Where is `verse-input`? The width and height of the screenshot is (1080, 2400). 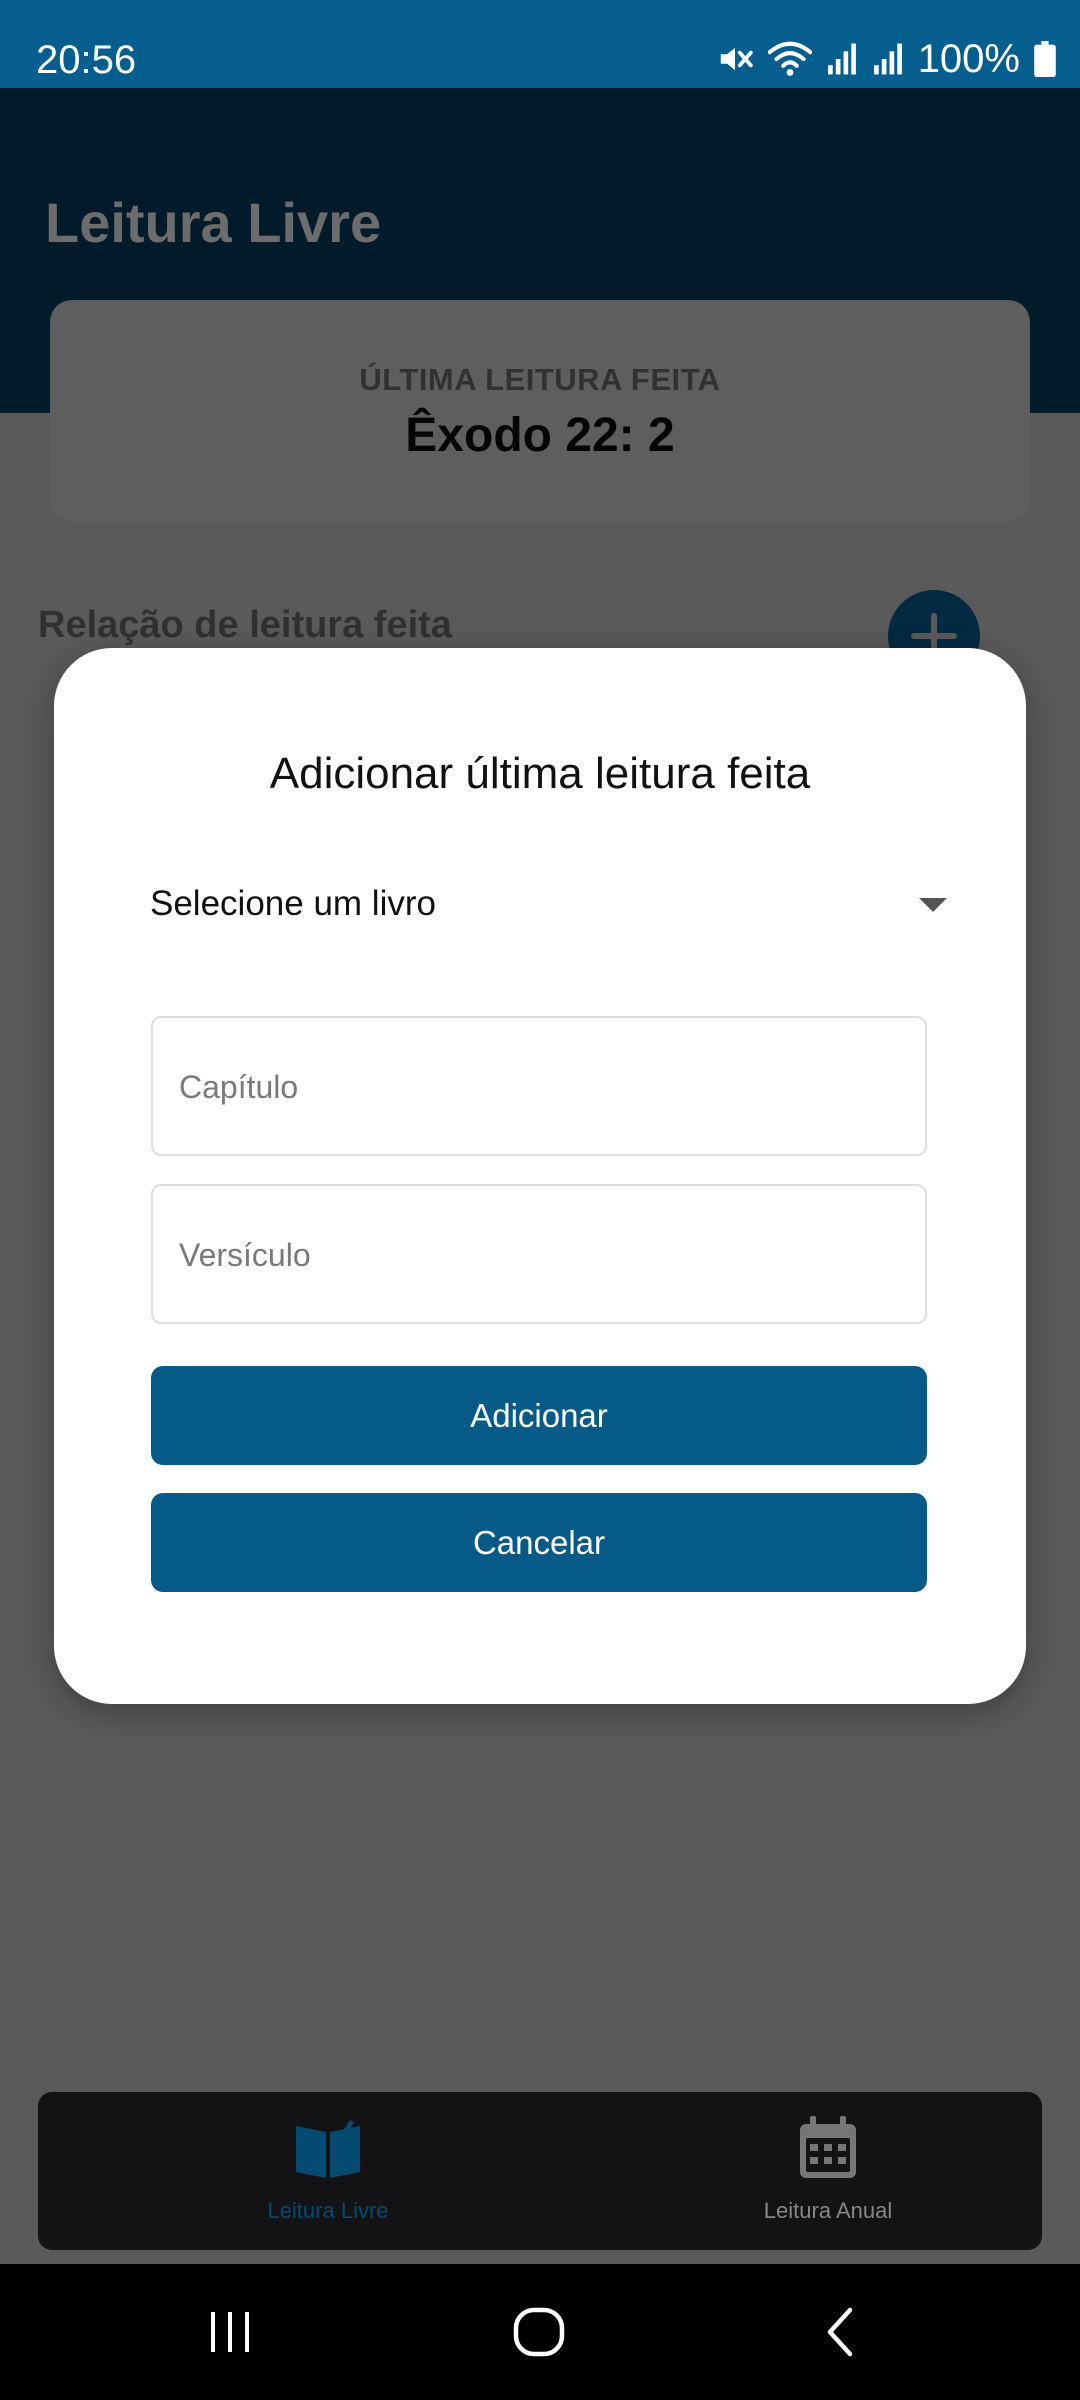
verse-input is located at coordinates (529, 1255).